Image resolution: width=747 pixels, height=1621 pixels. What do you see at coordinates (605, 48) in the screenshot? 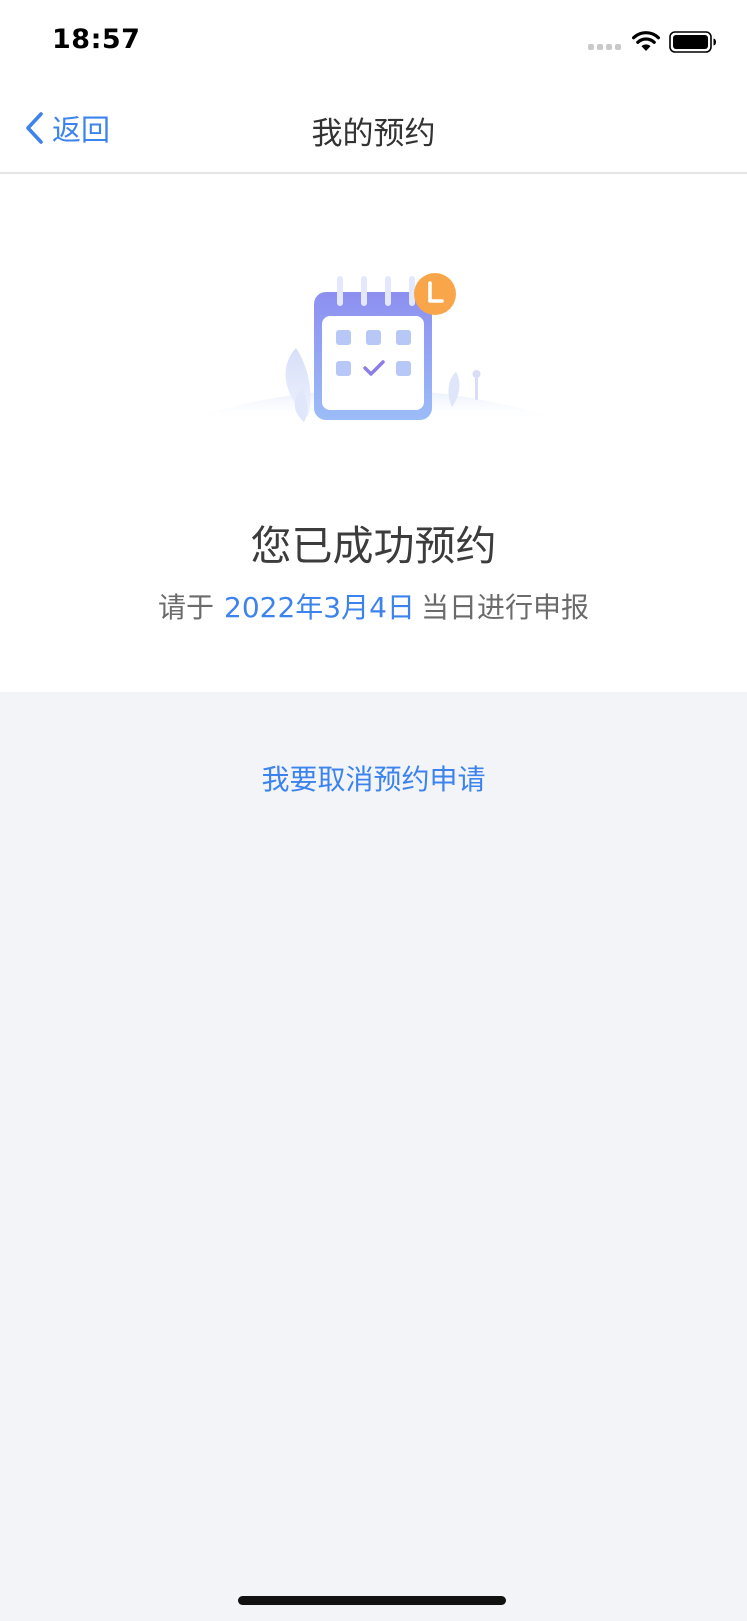
I see `cellular-signal-icon` at bounding box center [605, 48].